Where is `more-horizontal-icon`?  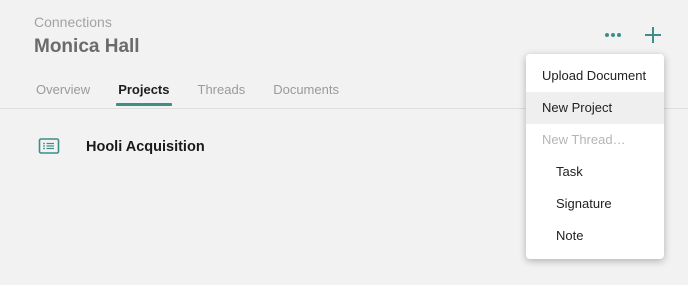 more-horizontal-icon is located at coordinates (613, 35).